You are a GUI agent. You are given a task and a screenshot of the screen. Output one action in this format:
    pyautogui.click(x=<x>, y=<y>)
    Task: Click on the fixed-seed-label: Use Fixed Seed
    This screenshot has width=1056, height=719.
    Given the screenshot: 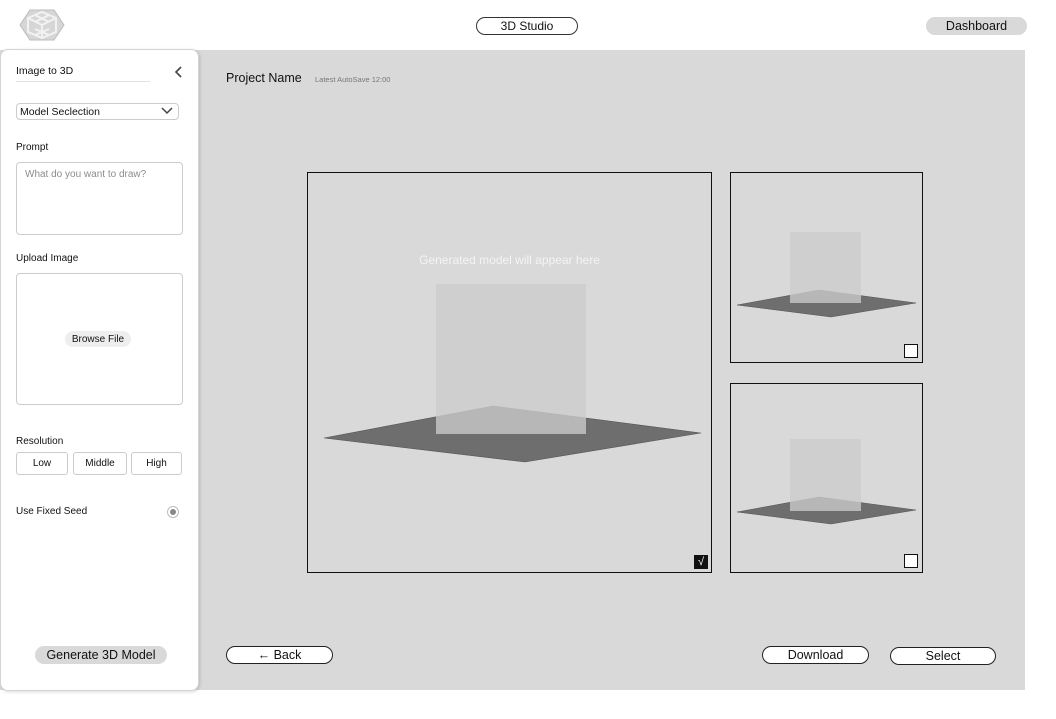 What is the action you would take?
    pyautogui.click(x=52, y=511)
    